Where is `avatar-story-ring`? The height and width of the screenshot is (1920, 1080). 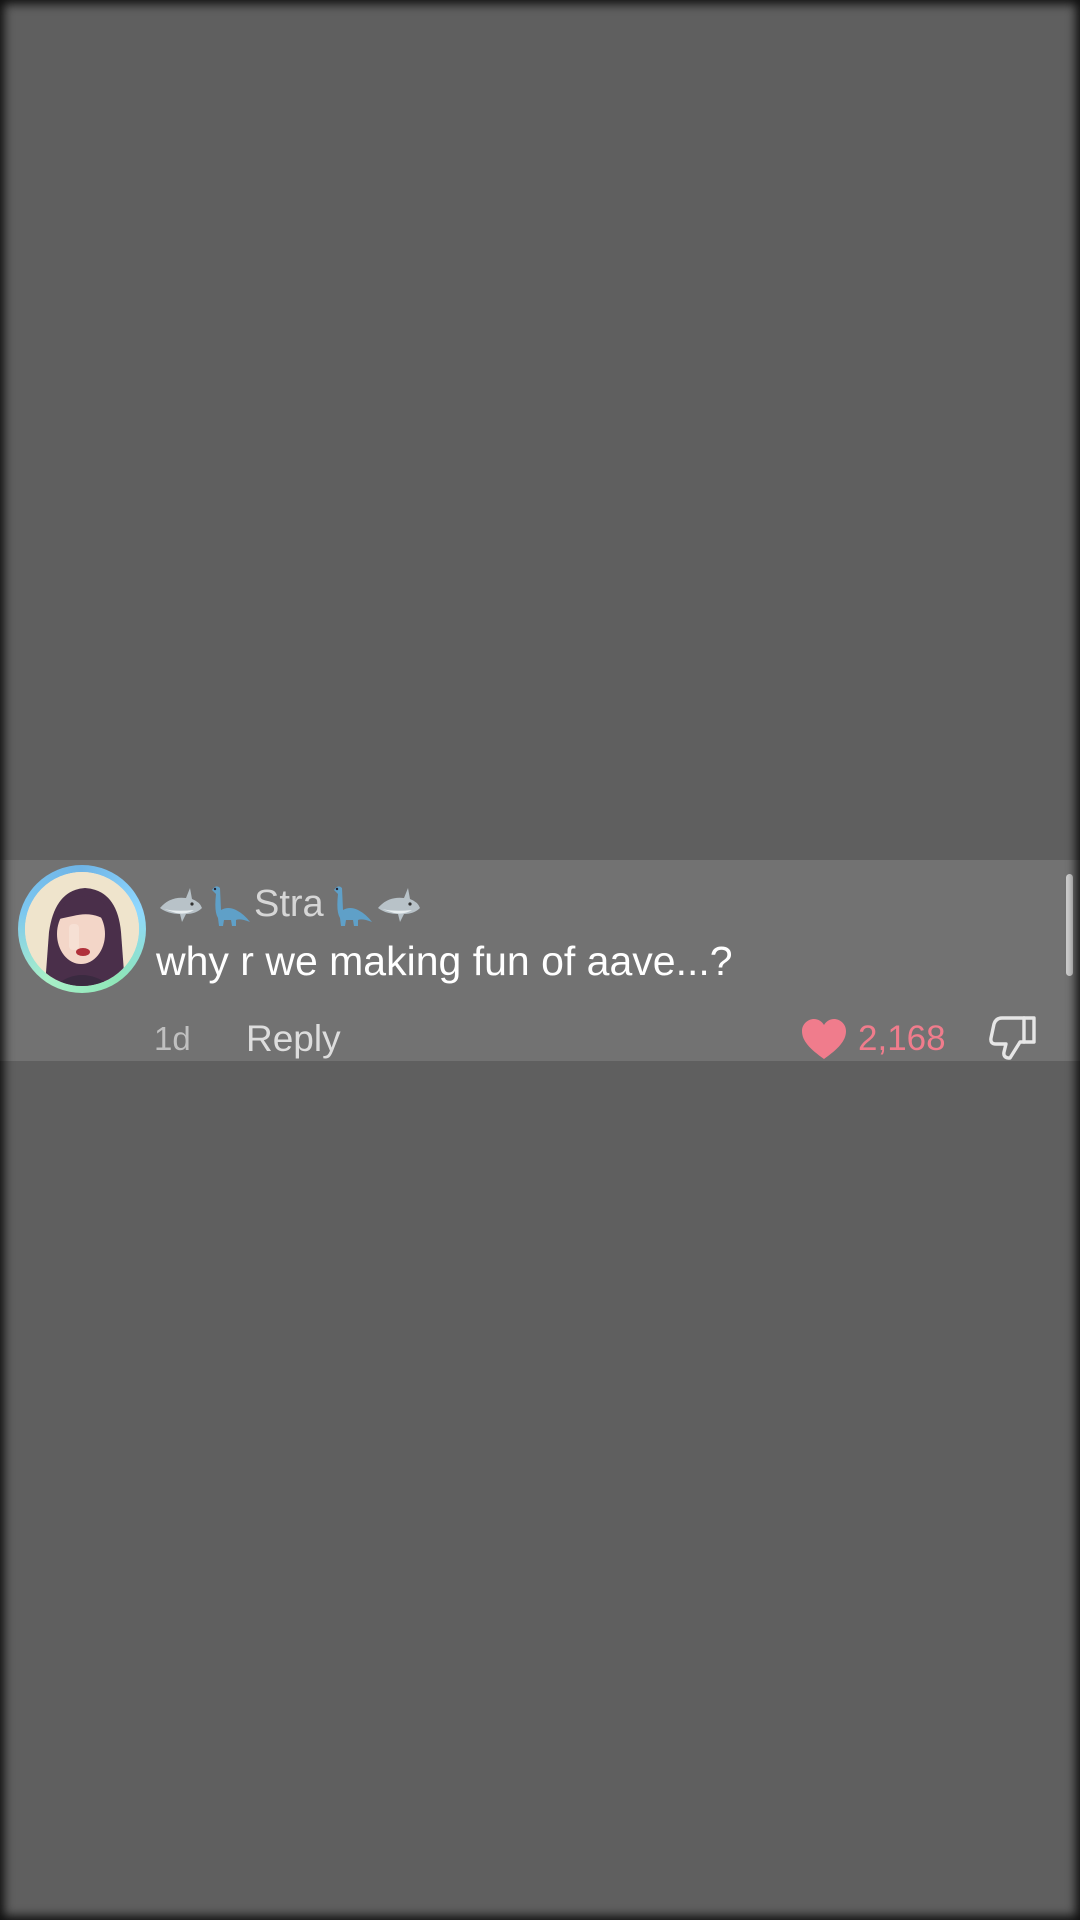
avatar-story-ring is located at coordinates (82, 929).